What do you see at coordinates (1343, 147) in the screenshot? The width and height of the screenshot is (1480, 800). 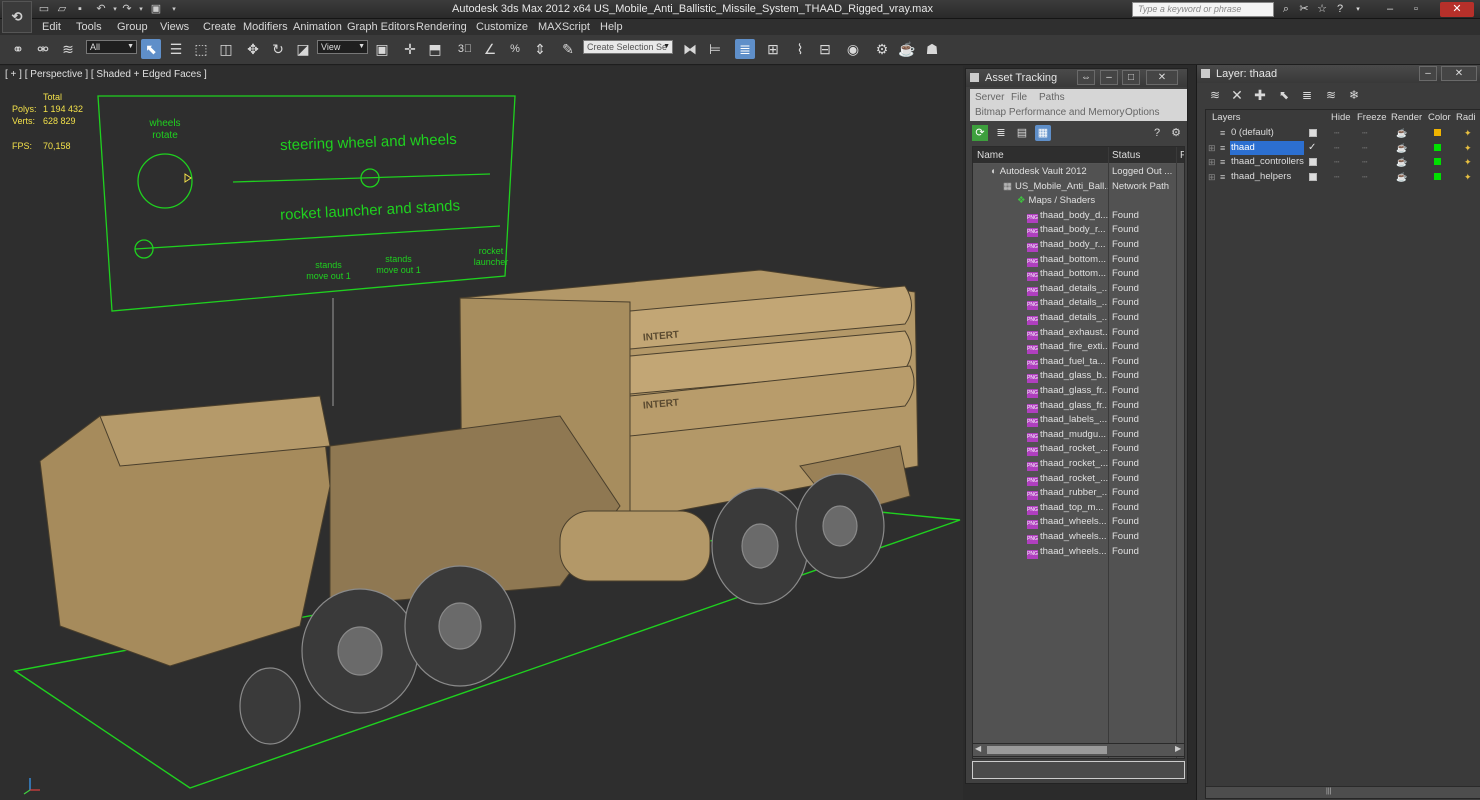 I see `layer-row: ⊞ ≡ thaad ✓ ┄ ┄ ☕ ✦` at bounding box center [1343, 147].